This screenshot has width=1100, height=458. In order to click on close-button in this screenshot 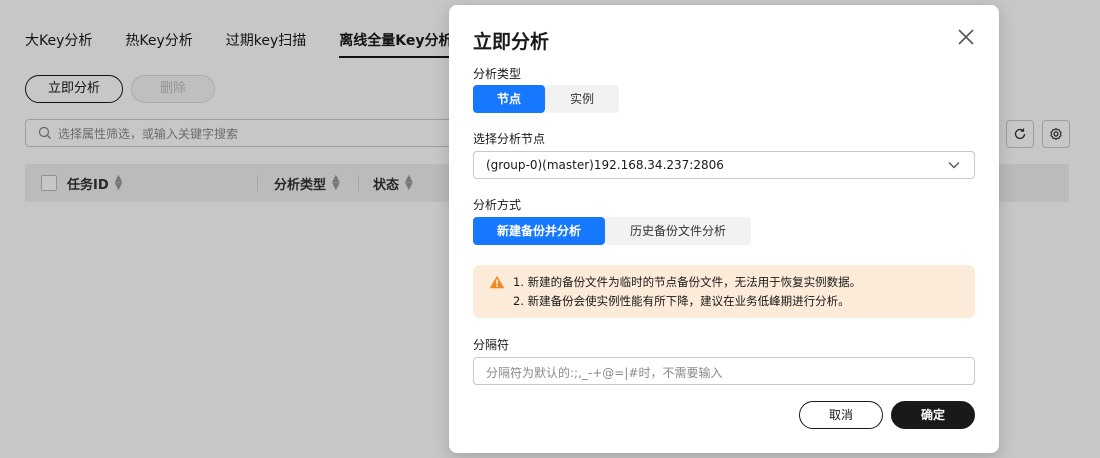, I will do `click(966, 37)`.